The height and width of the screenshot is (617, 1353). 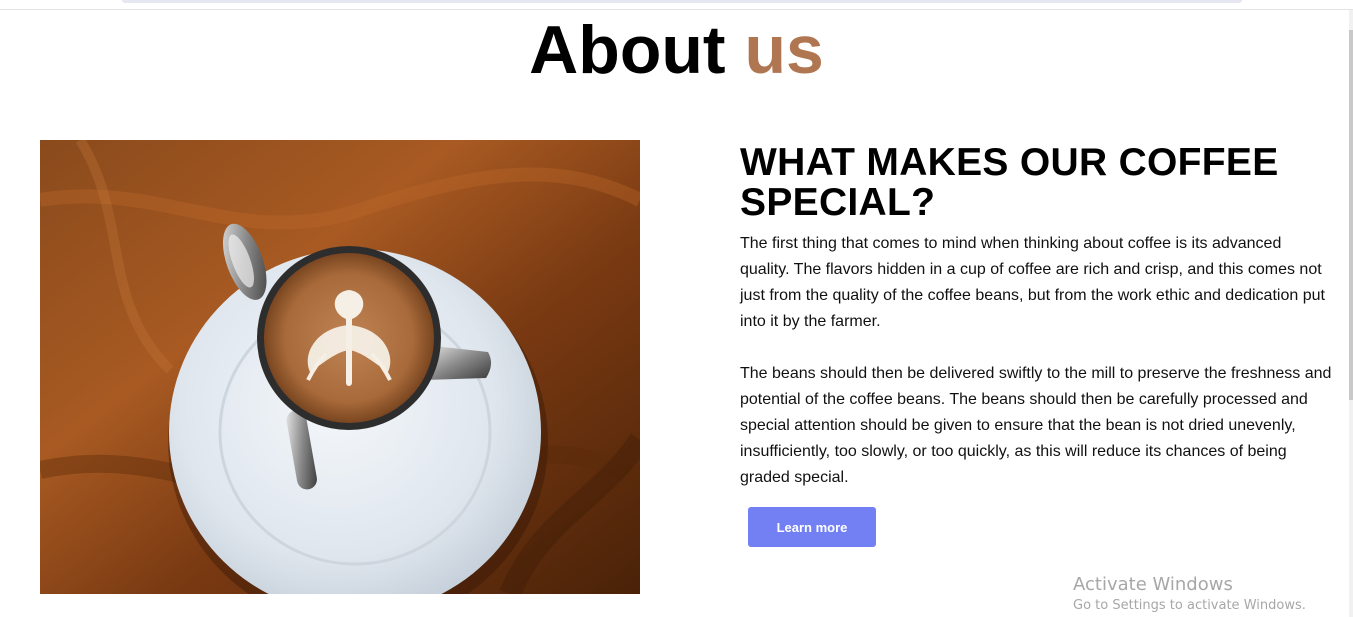 I want to click on page-title-accent: us, so click(x=784, y=50).